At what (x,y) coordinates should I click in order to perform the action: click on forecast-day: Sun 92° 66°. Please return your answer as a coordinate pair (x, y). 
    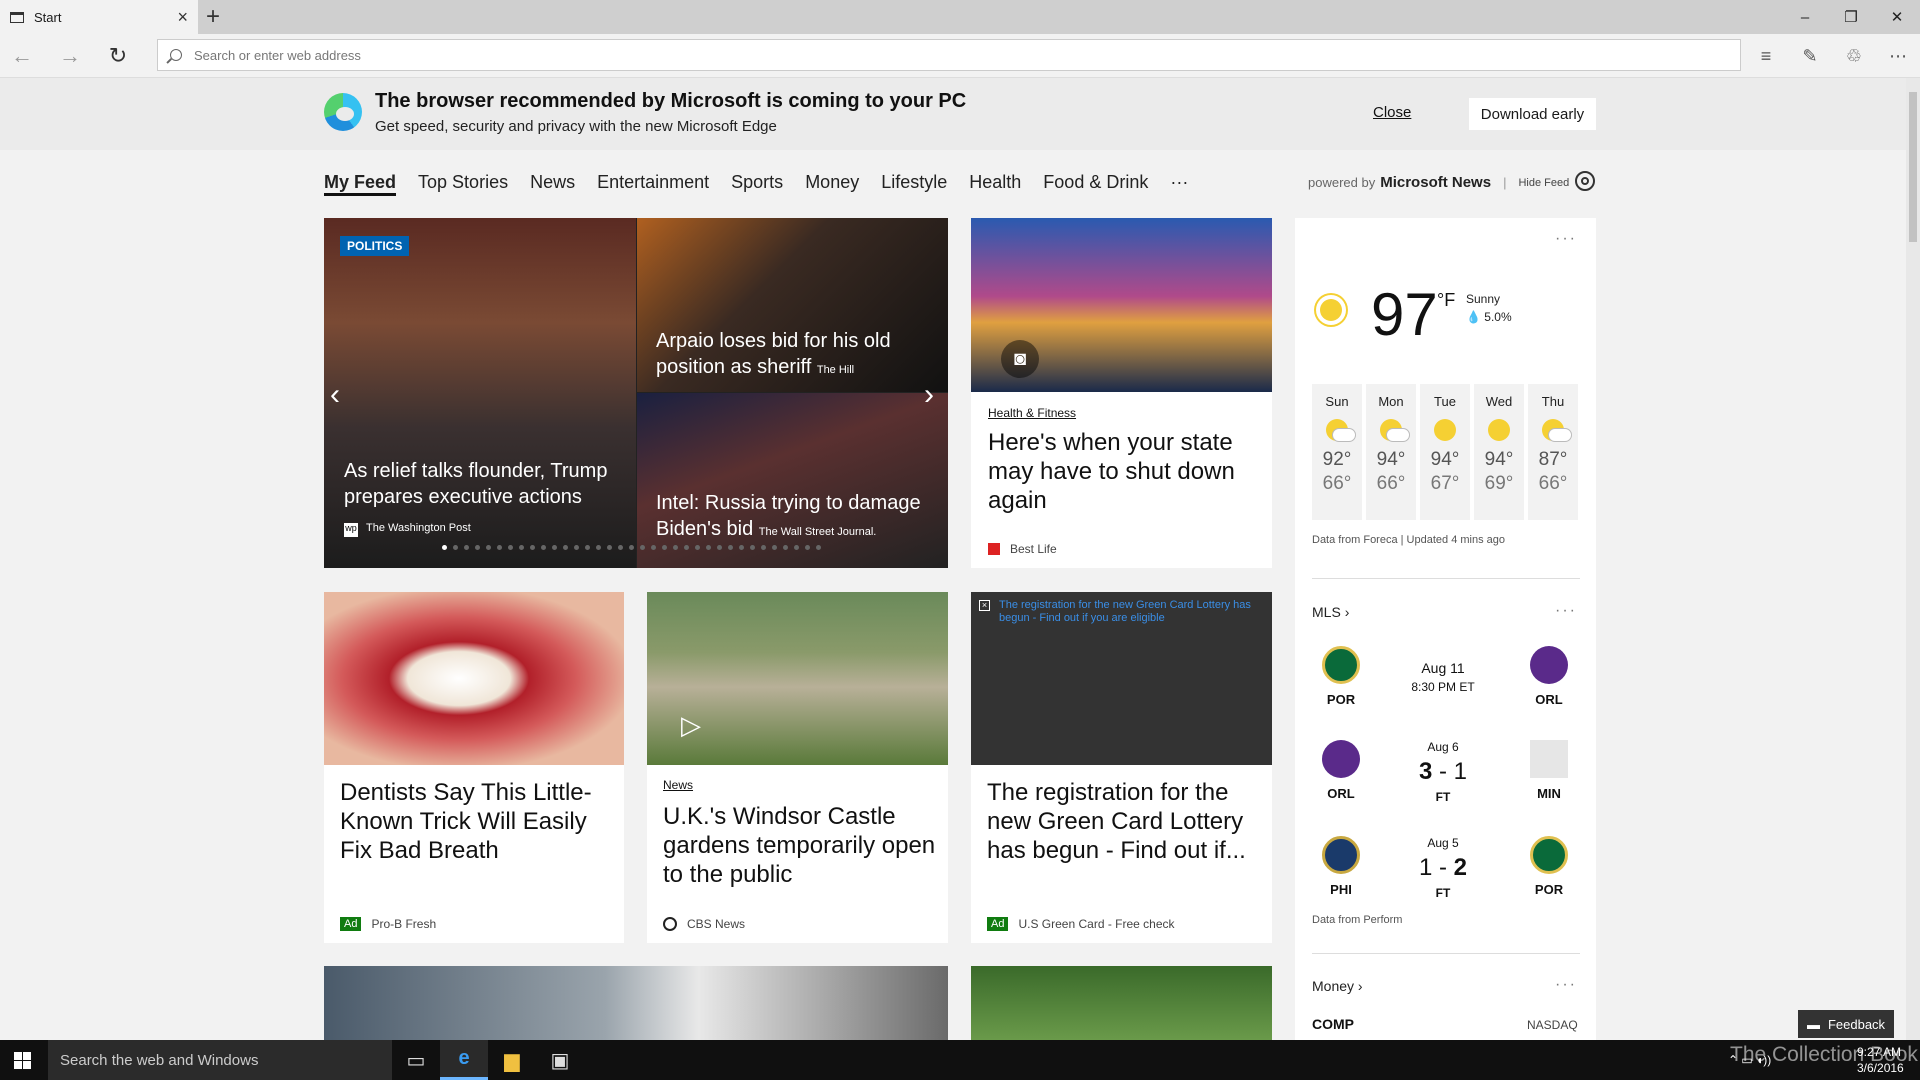
    Looking at the image, I should click on (1337, 452).